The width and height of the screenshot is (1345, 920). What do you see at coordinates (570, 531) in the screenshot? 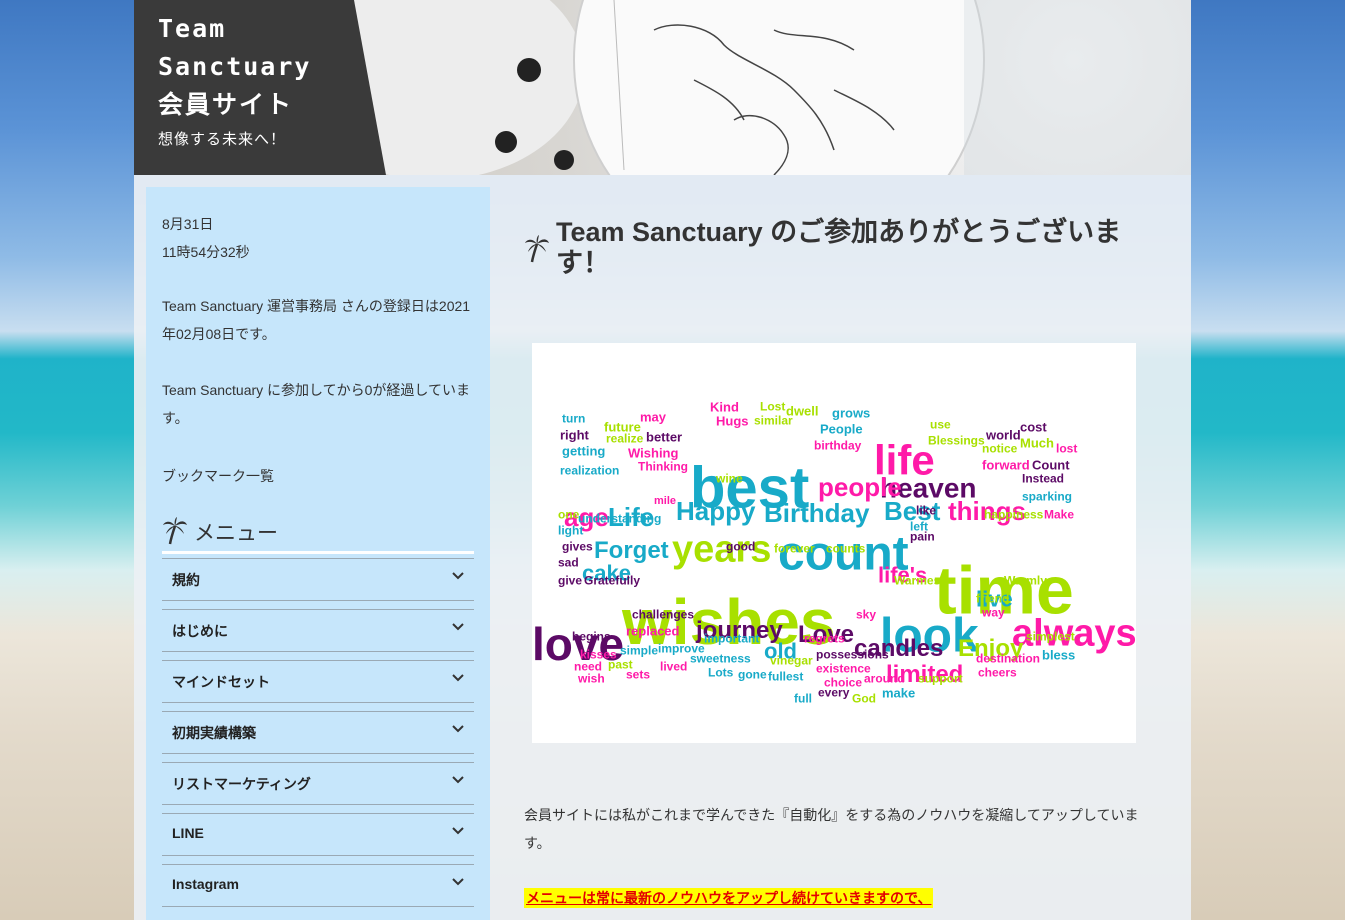
I see `word-cloud-word: light` at bounding box center [570, 531].